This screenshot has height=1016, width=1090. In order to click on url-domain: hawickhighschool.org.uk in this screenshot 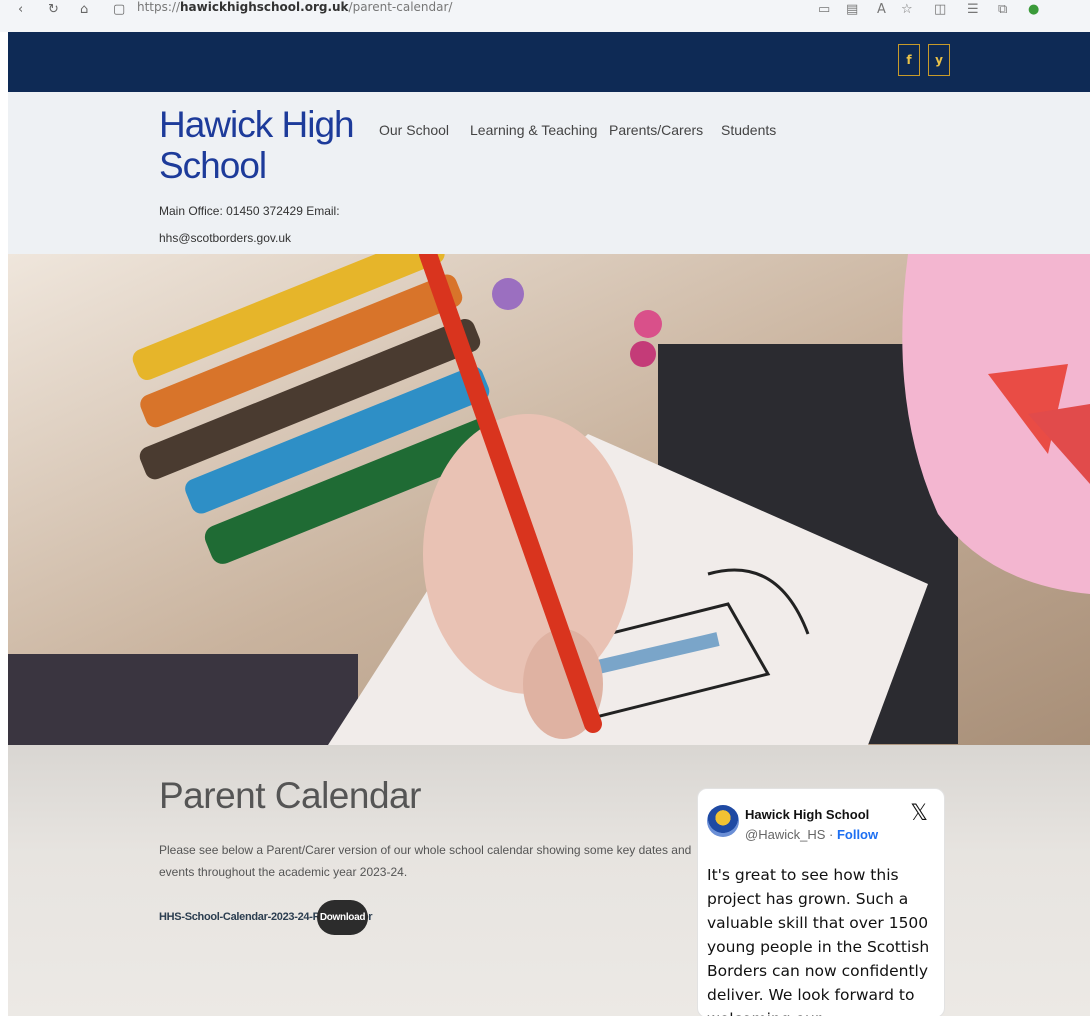, I will do `click(264, 7)`.